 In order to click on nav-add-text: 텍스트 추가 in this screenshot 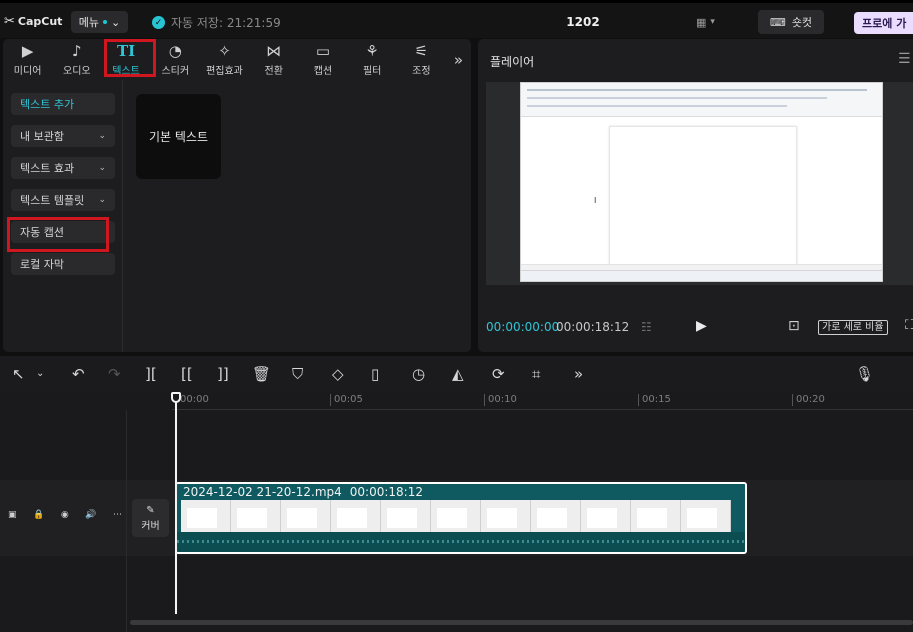, I will do `click(63, 104)`.